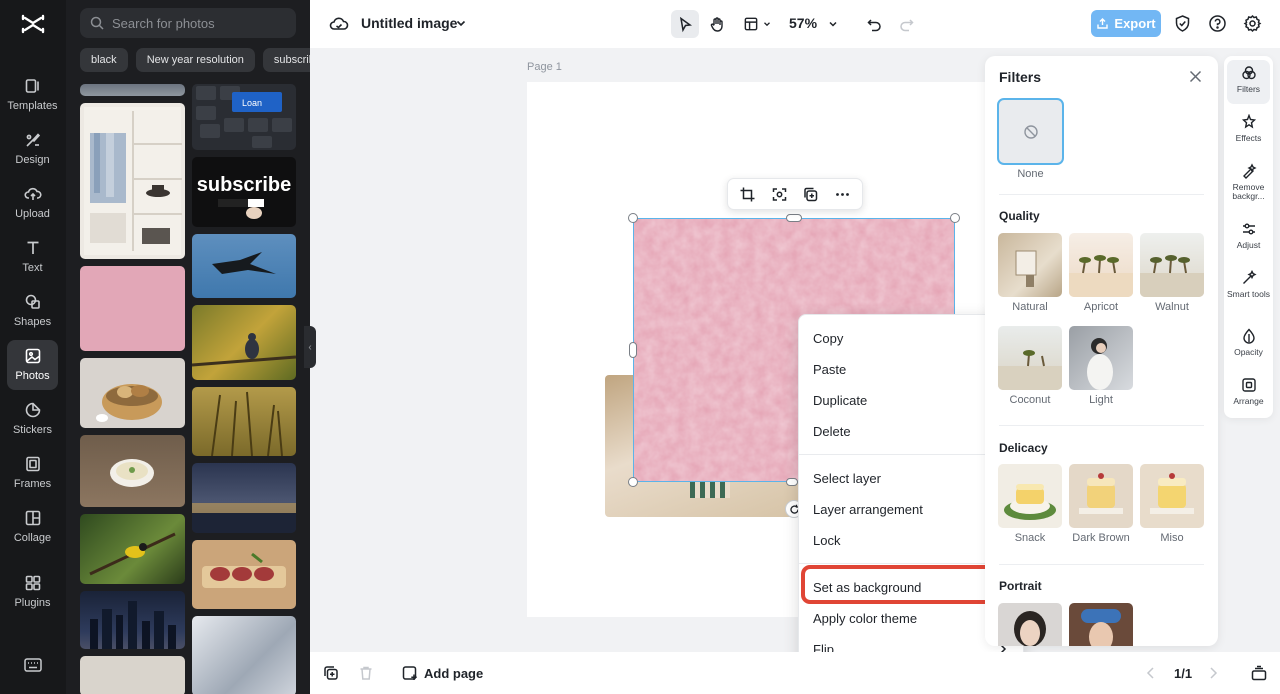 This screenshot has width=1280, height=694. I want to click on filter-card-miso, so click(1172, 496).